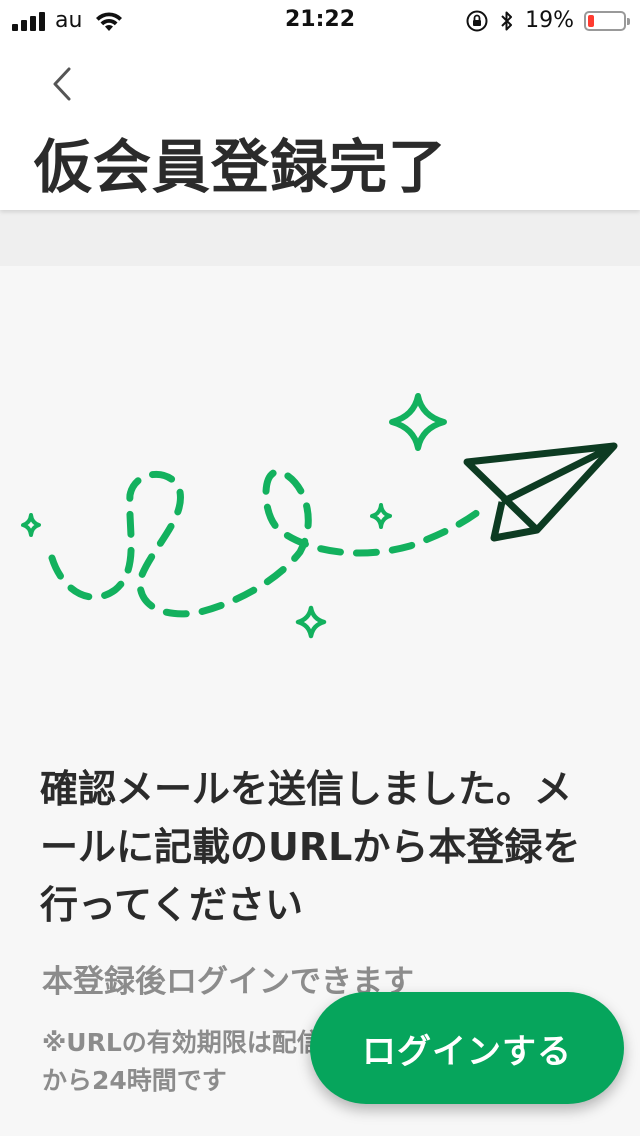 This screenshot has height=1136, width=640. What do you see at coordinates (241, 167) in the screenshot?
I see `page-title: 仮会員登録完了` at bounding box center [241, 167].